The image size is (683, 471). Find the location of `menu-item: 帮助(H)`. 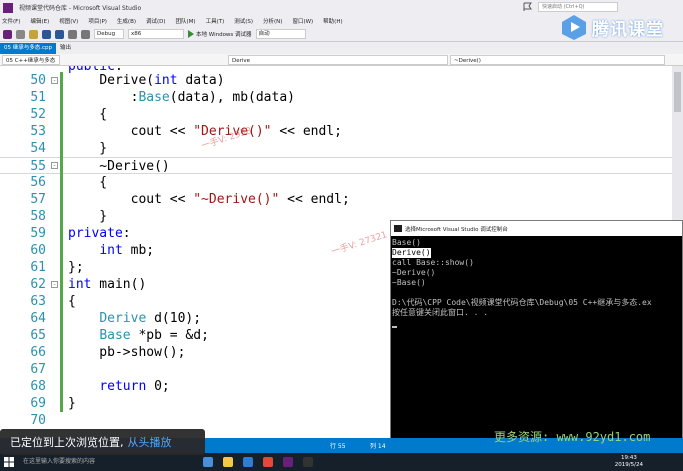

menu-item: 帮助(H) is located at coordinates (332, 21).